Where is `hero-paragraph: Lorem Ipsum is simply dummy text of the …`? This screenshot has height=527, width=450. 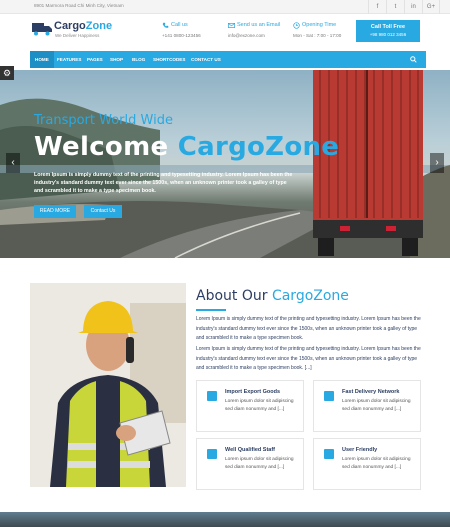 hero-paragraph: Lorem Ipsum is simply dummy text of the … is located at coordinates (163, 183).